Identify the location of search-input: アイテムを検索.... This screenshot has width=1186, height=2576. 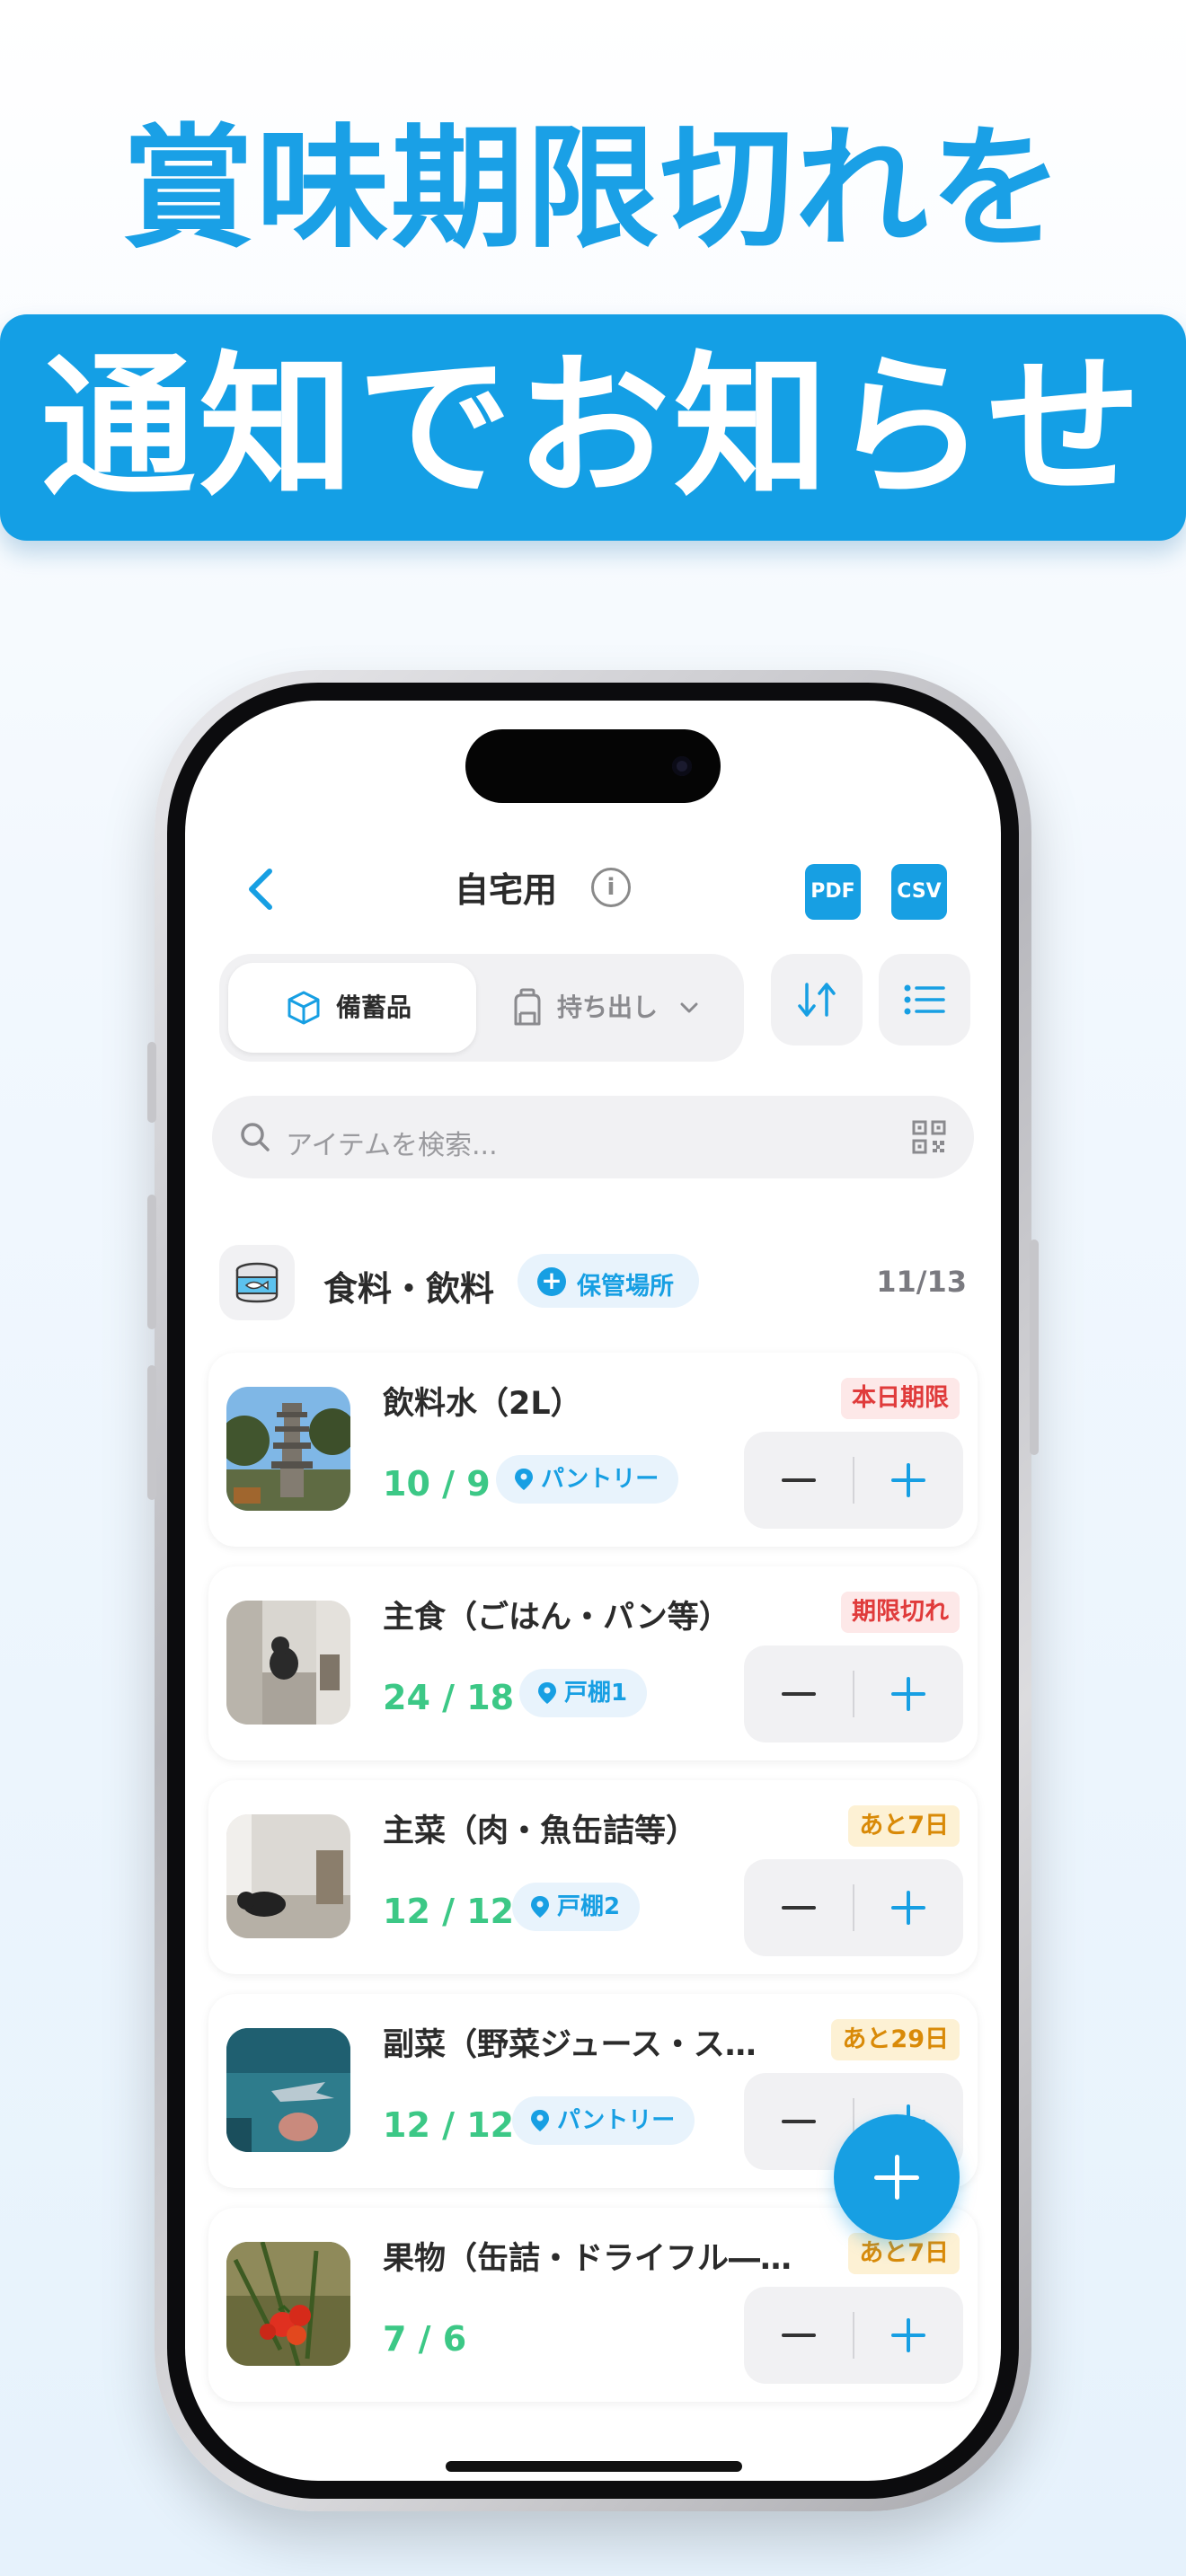
(392, 1142).